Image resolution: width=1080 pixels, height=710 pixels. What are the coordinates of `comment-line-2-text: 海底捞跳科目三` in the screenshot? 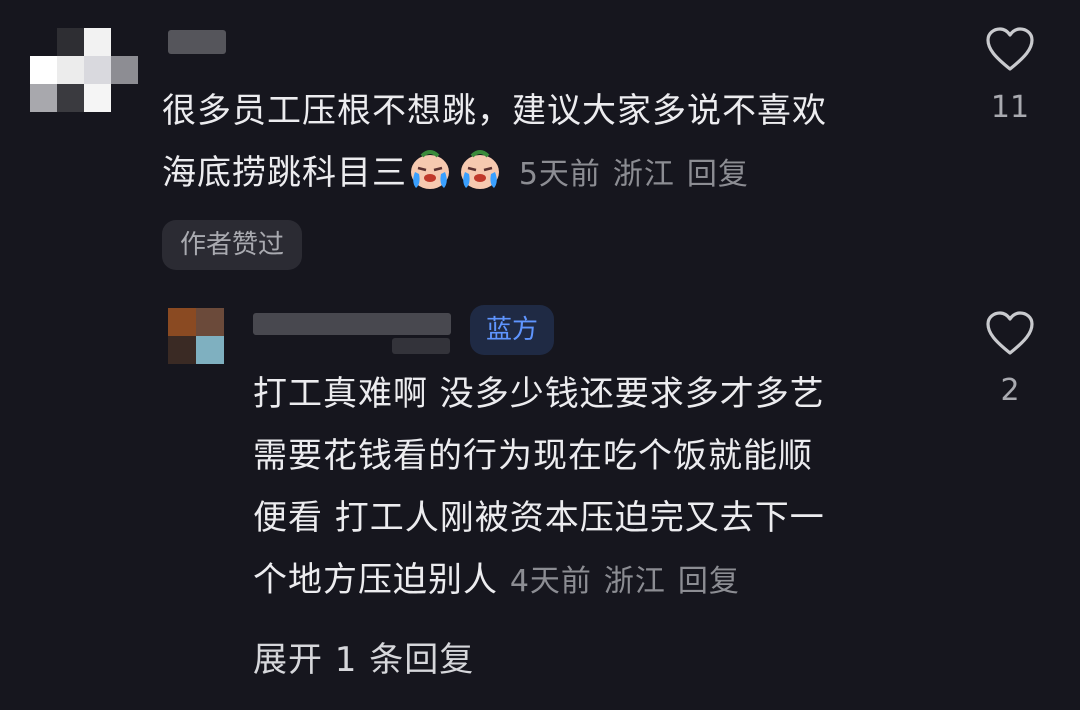 It's located at (284, 173).